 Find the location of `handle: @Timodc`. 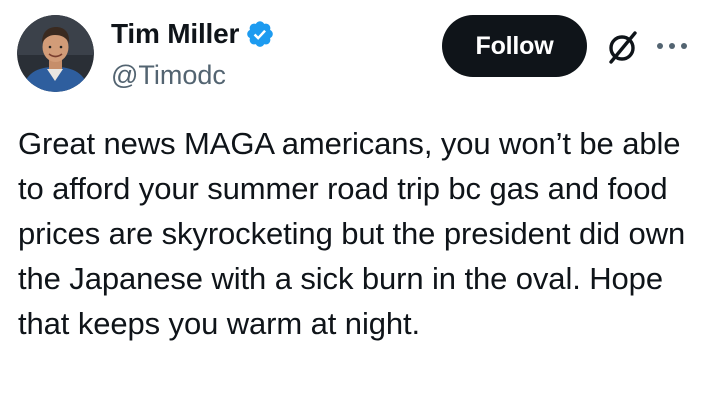

handle: @Timodc is located at coordinates (261, 75).